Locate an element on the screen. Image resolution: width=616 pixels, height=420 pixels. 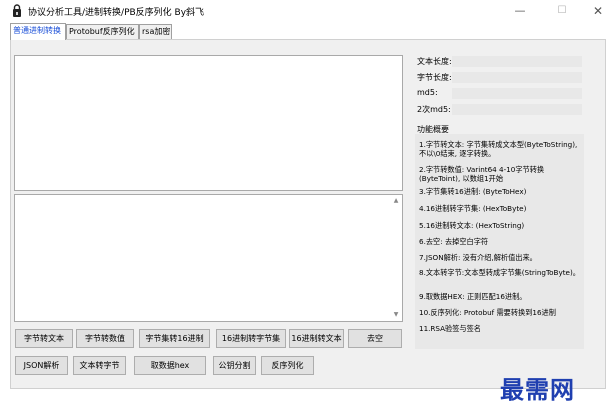
summary-item: 6.去空: 去掉空白字符 is located at coordinates (454, 241).